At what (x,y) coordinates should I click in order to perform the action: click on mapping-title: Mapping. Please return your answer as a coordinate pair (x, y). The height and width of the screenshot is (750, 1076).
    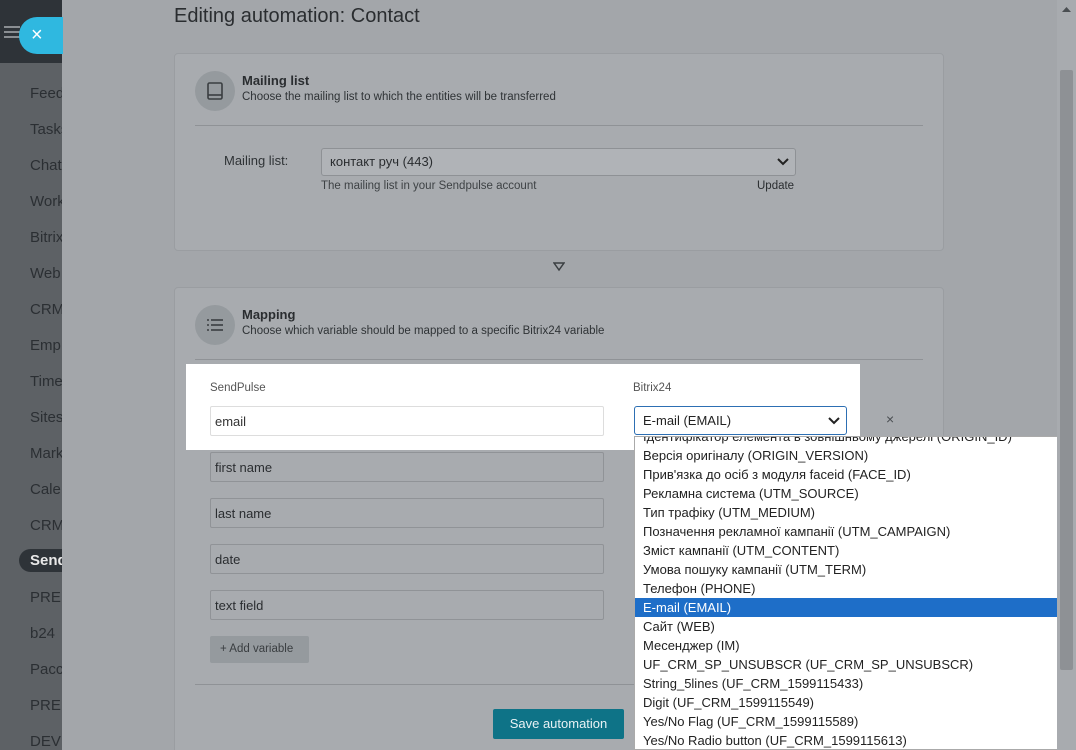
    Looking at the image, I should click on (269, 314).